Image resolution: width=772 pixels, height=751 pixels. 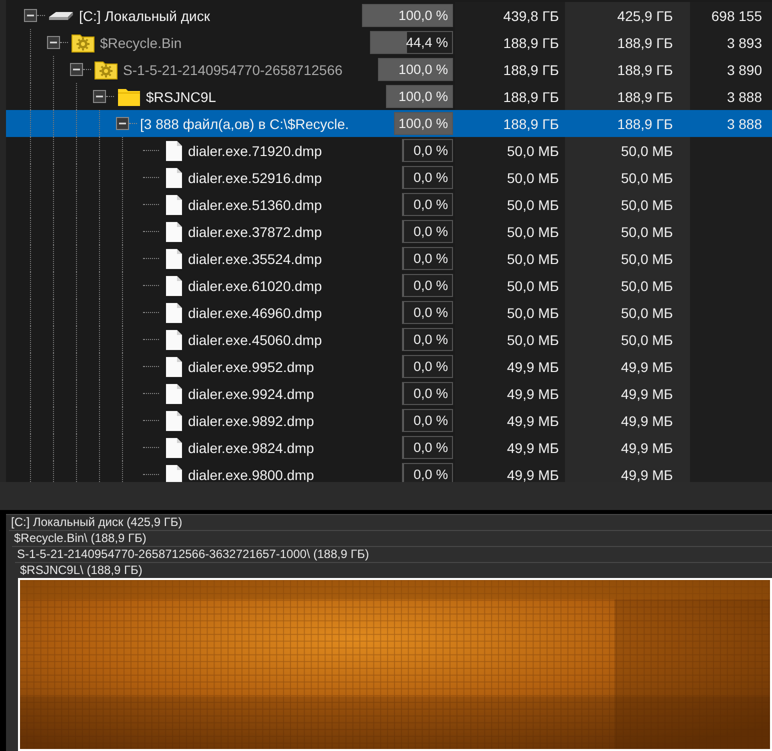 What do you see at coordinates (80, 538) in the screenshot?
I see `path-label: $Recycle.Bin\ (188,9 ГБ)` at bounding box center [80, 538].